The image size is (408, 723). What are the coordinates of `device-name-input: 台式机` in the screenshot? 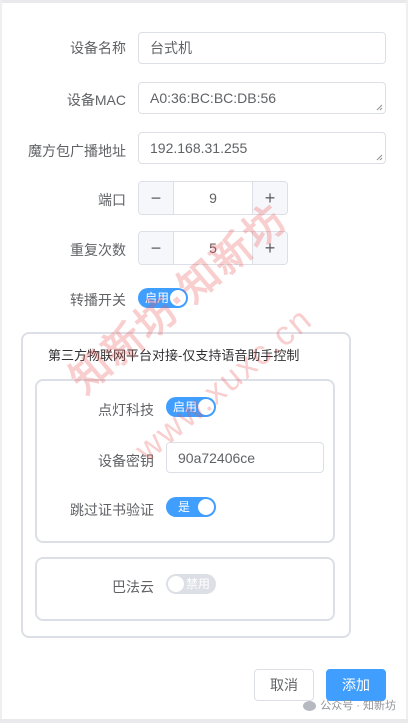 It's located at (262, 48).